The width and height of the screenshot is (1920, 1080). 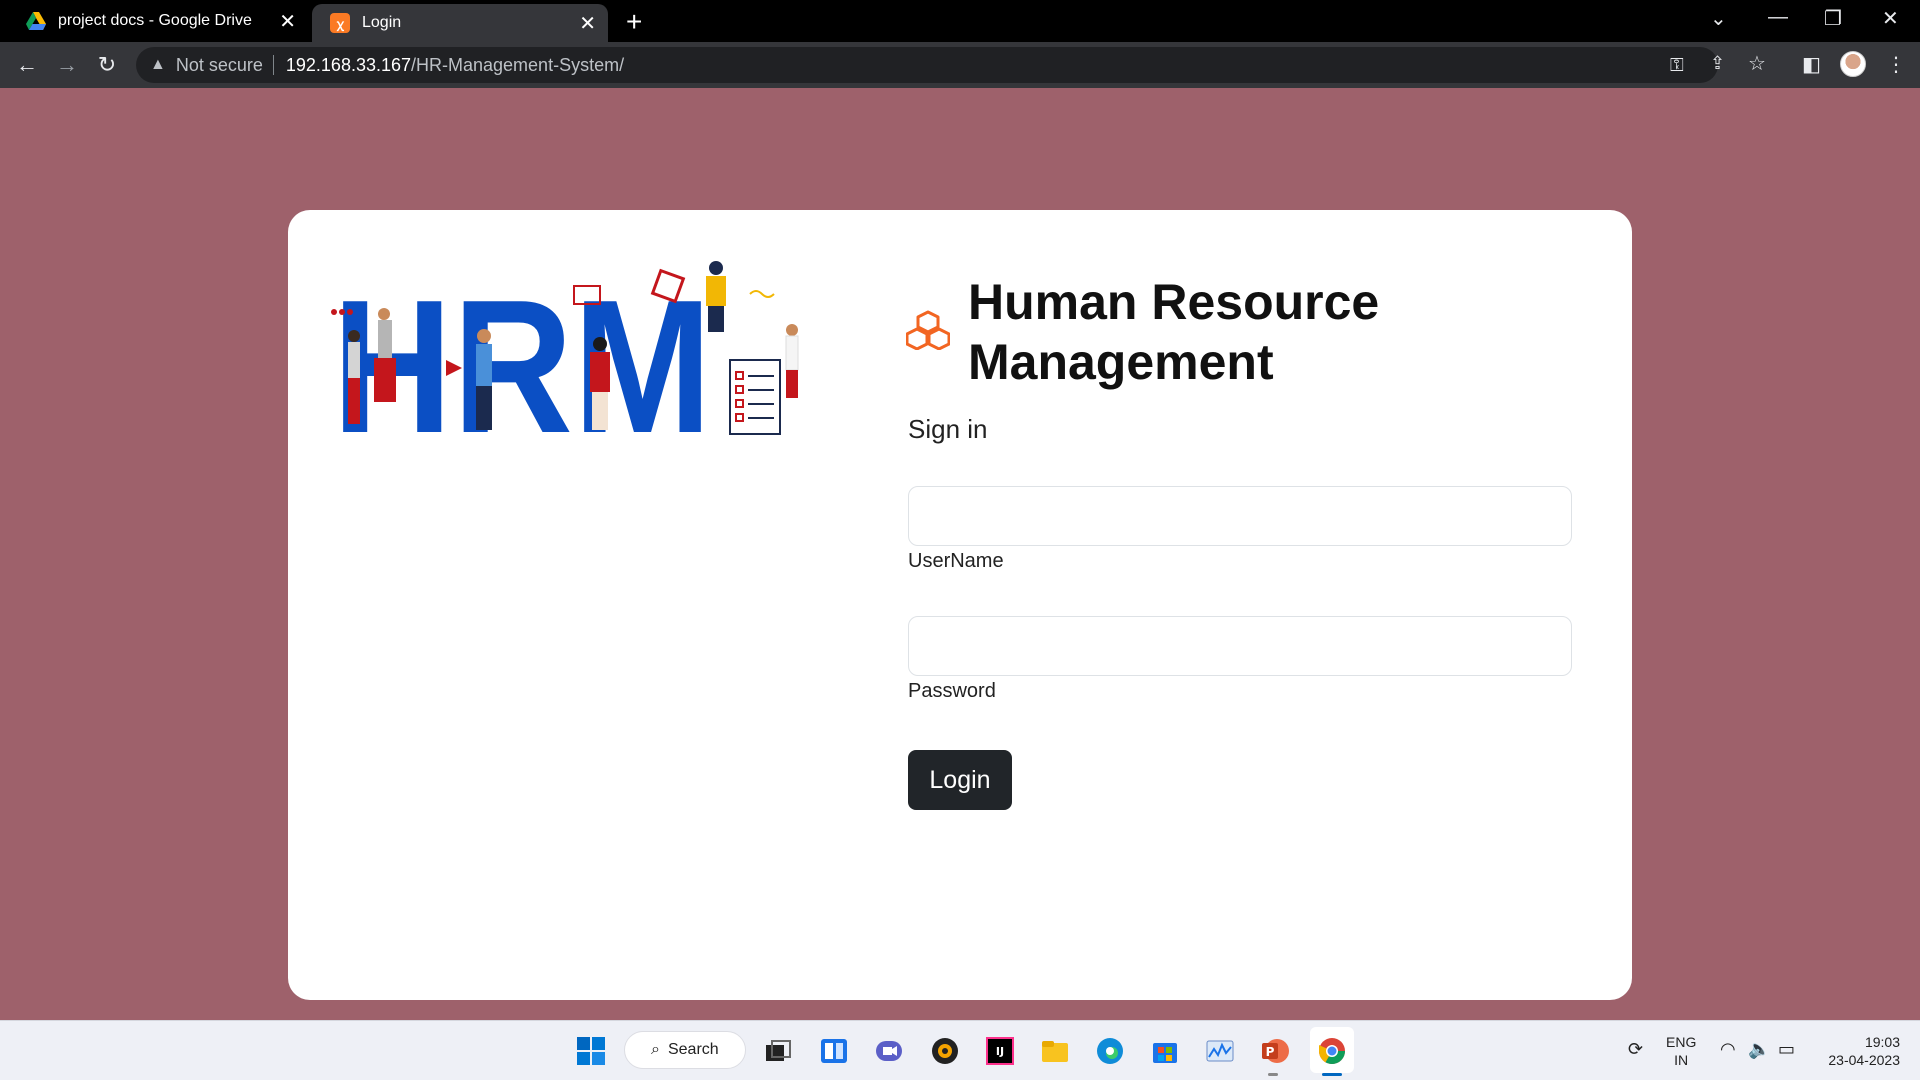 I want to click on side-panel-icon: ◧, so click(x=1811, y=64).